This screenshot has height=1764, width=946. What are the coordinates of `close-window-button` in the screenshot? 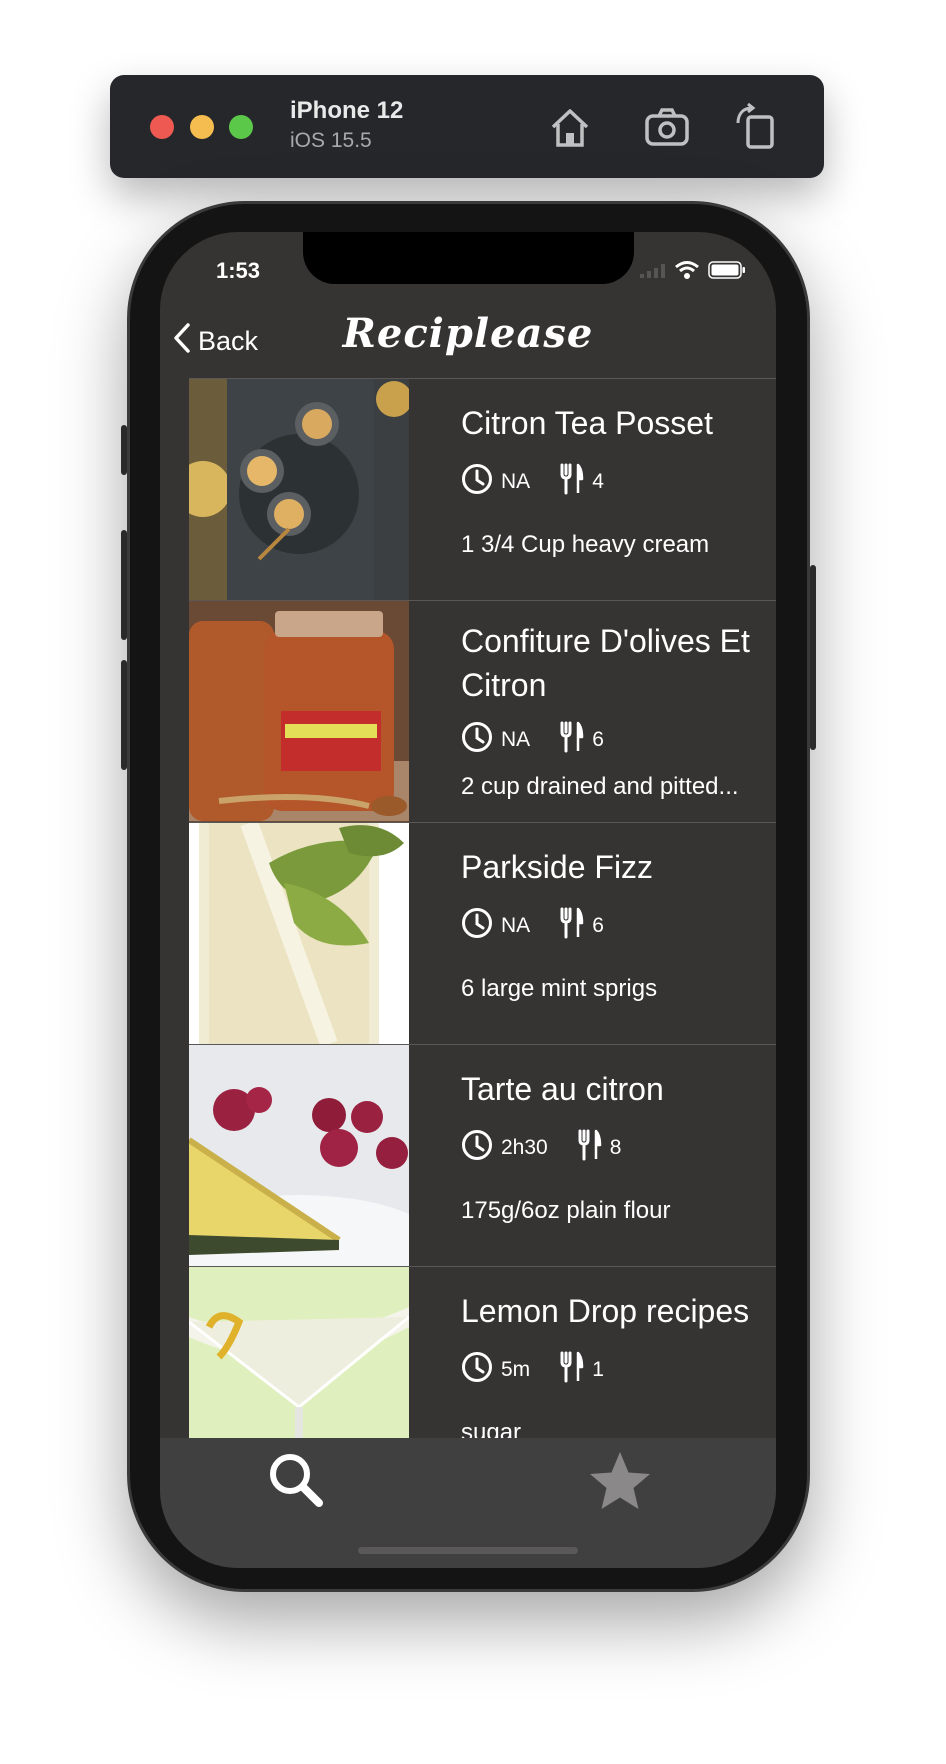 It's located at (162, 127).